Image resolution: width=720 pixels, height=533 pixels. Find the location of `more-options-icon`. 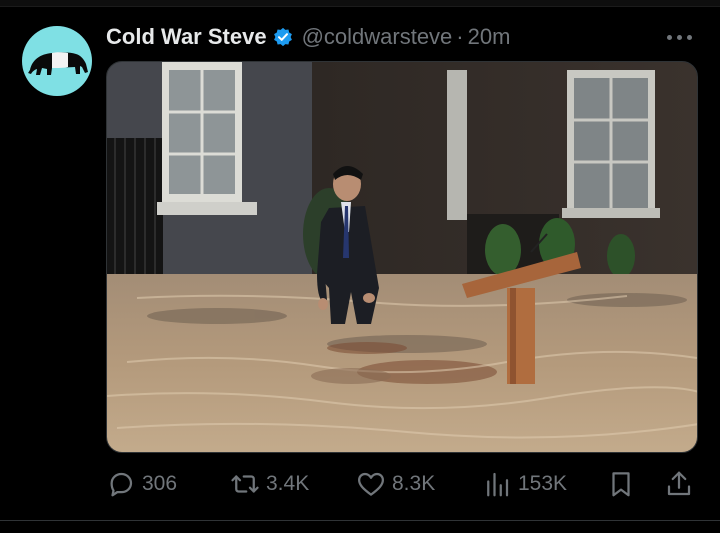

more-options-icon is located at coordinates (681, 38).